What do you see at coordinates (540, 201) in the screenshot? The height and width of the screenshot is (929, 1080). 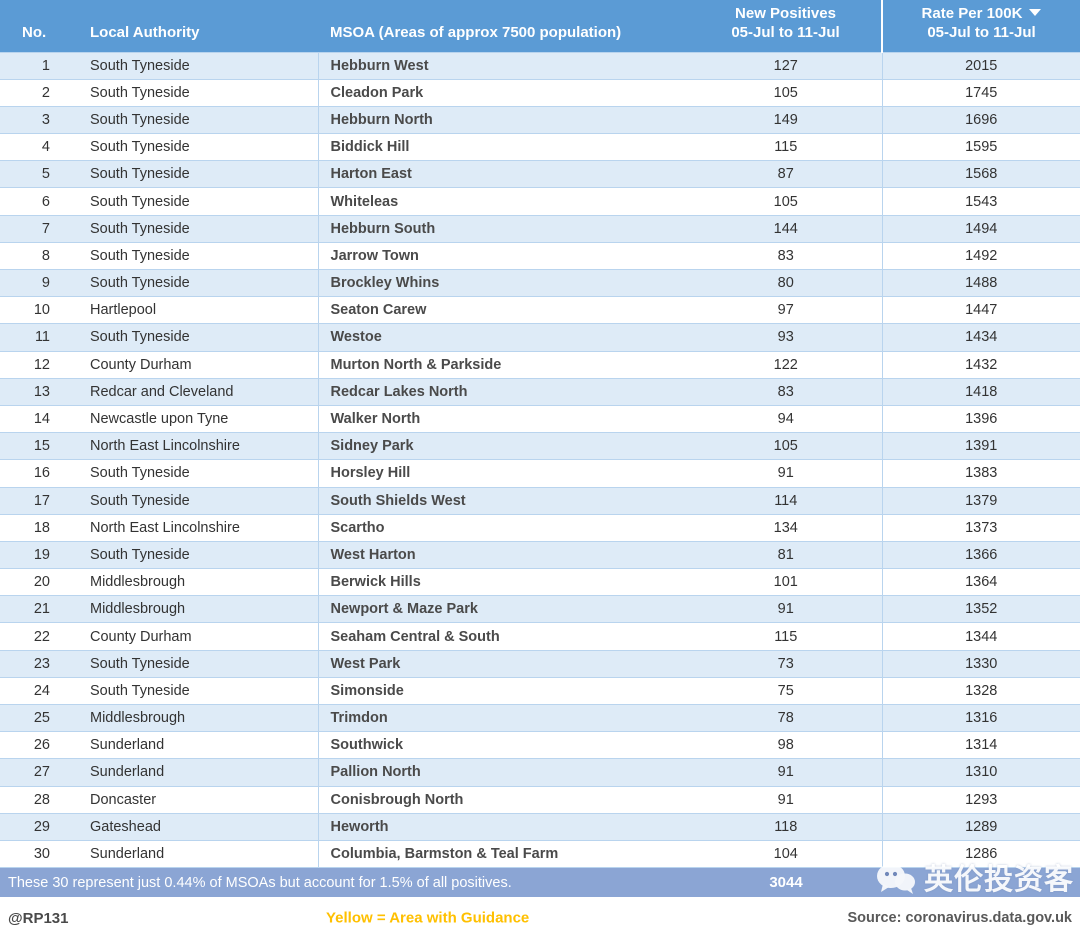 I see `table-row: 6 South Tyneside Whiteleas 105 1543` at bounding box center [540, 201].